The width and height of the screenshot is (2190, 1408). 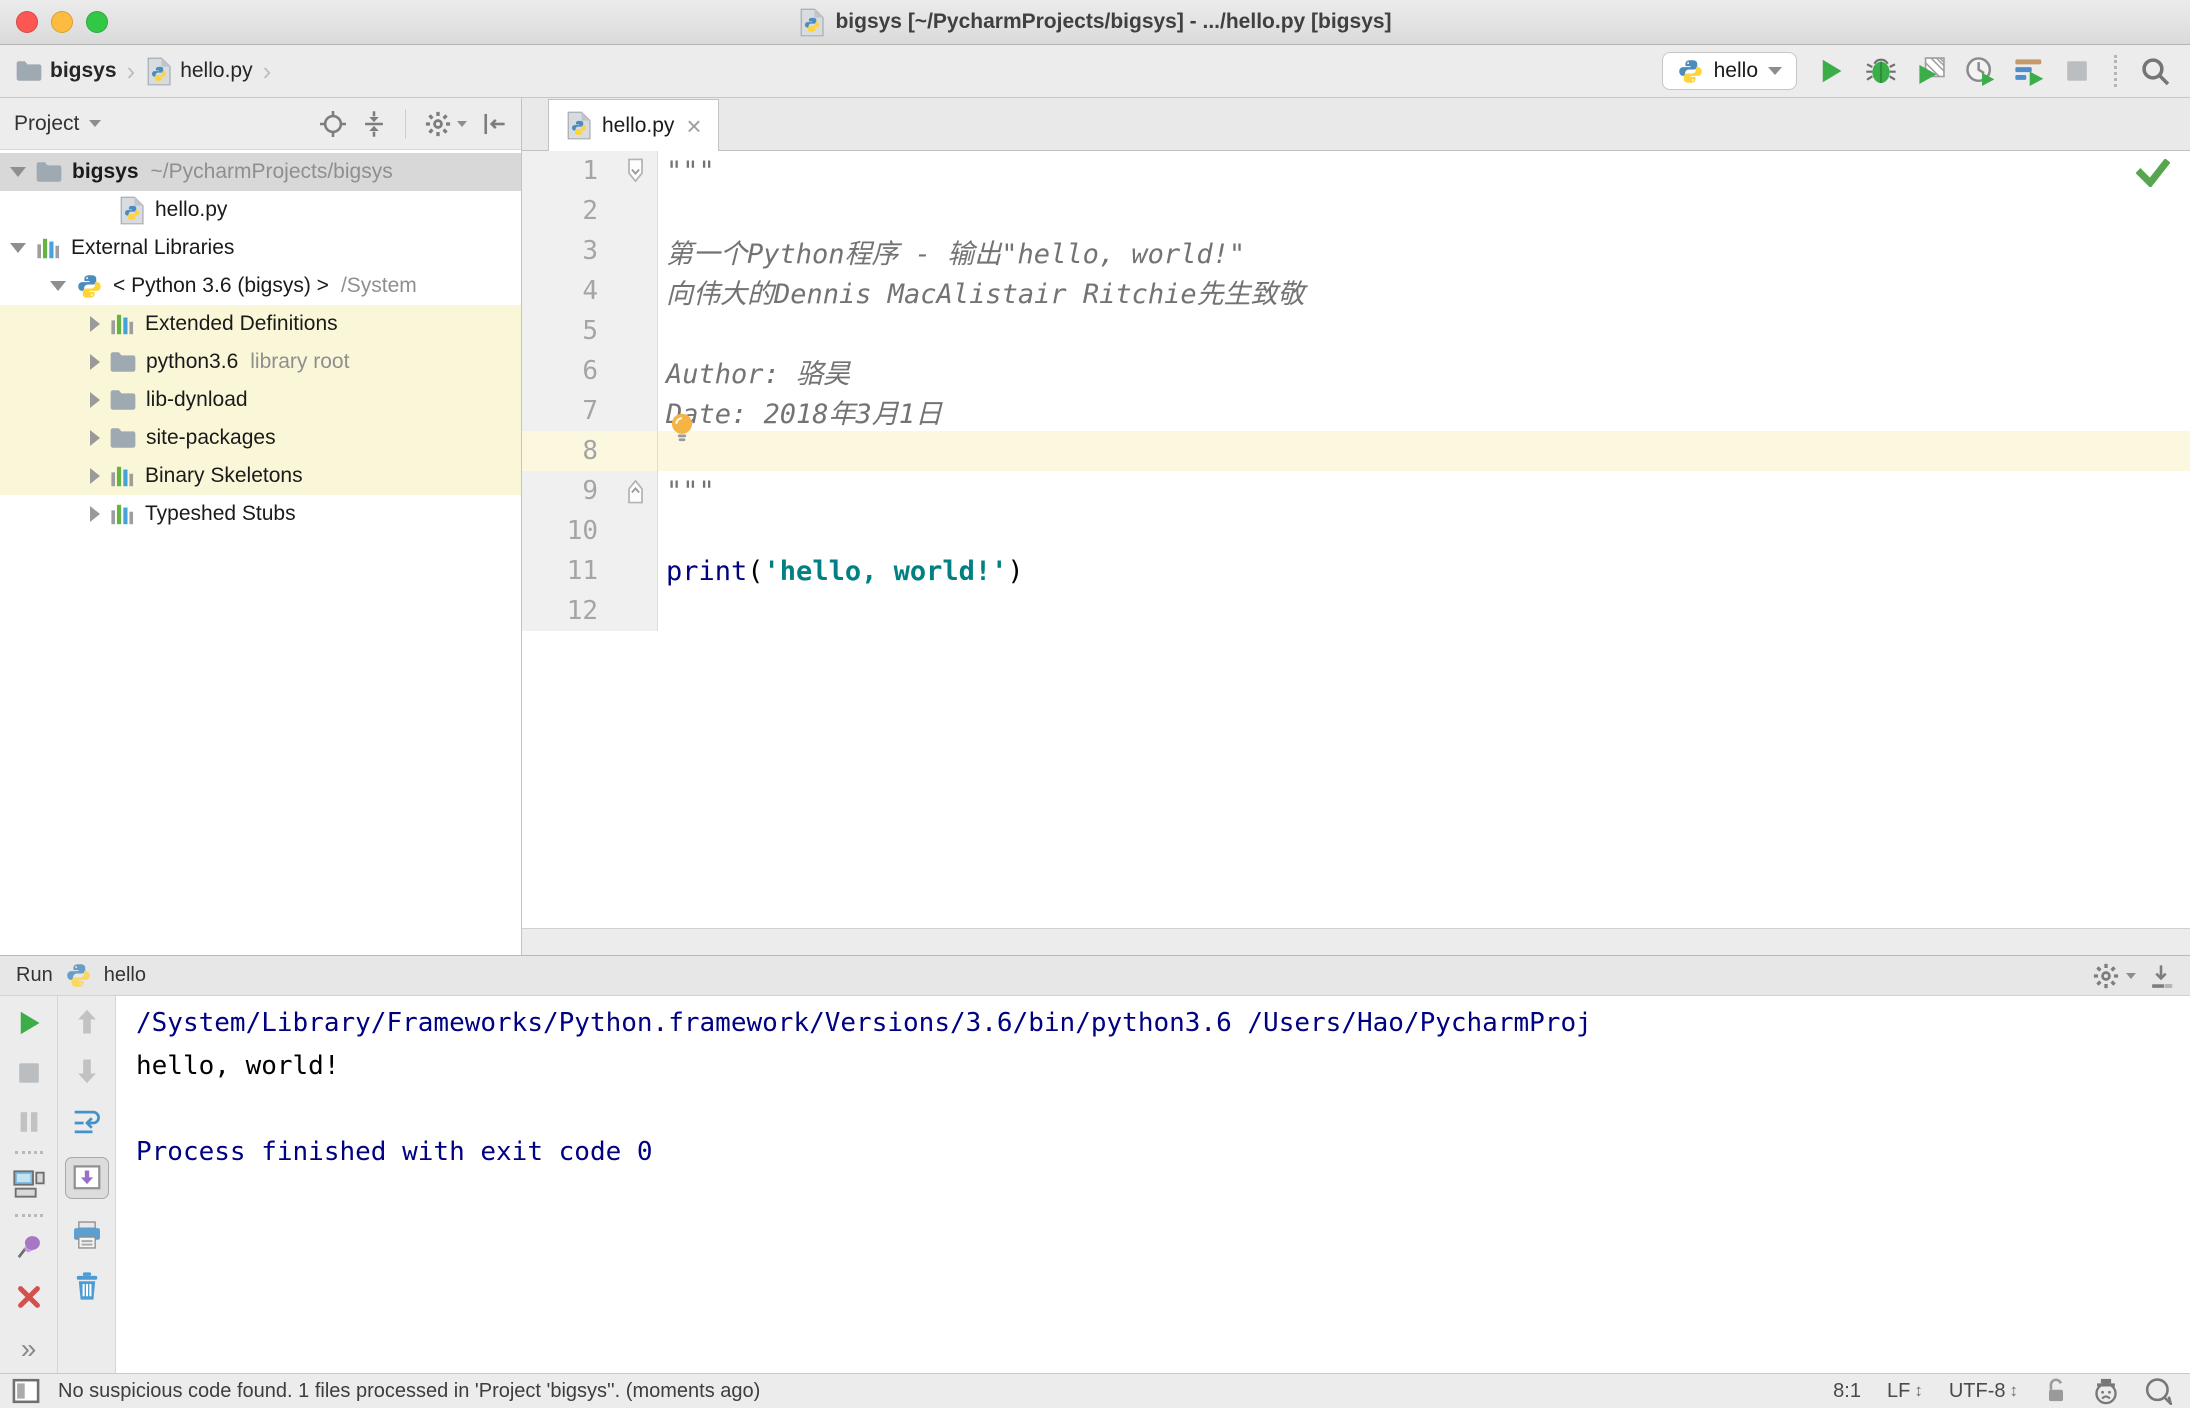 What do you see at coordinates (46, 124) in the screenshot?
I see `project-view-title: Project` at bounding box center [46, 124].